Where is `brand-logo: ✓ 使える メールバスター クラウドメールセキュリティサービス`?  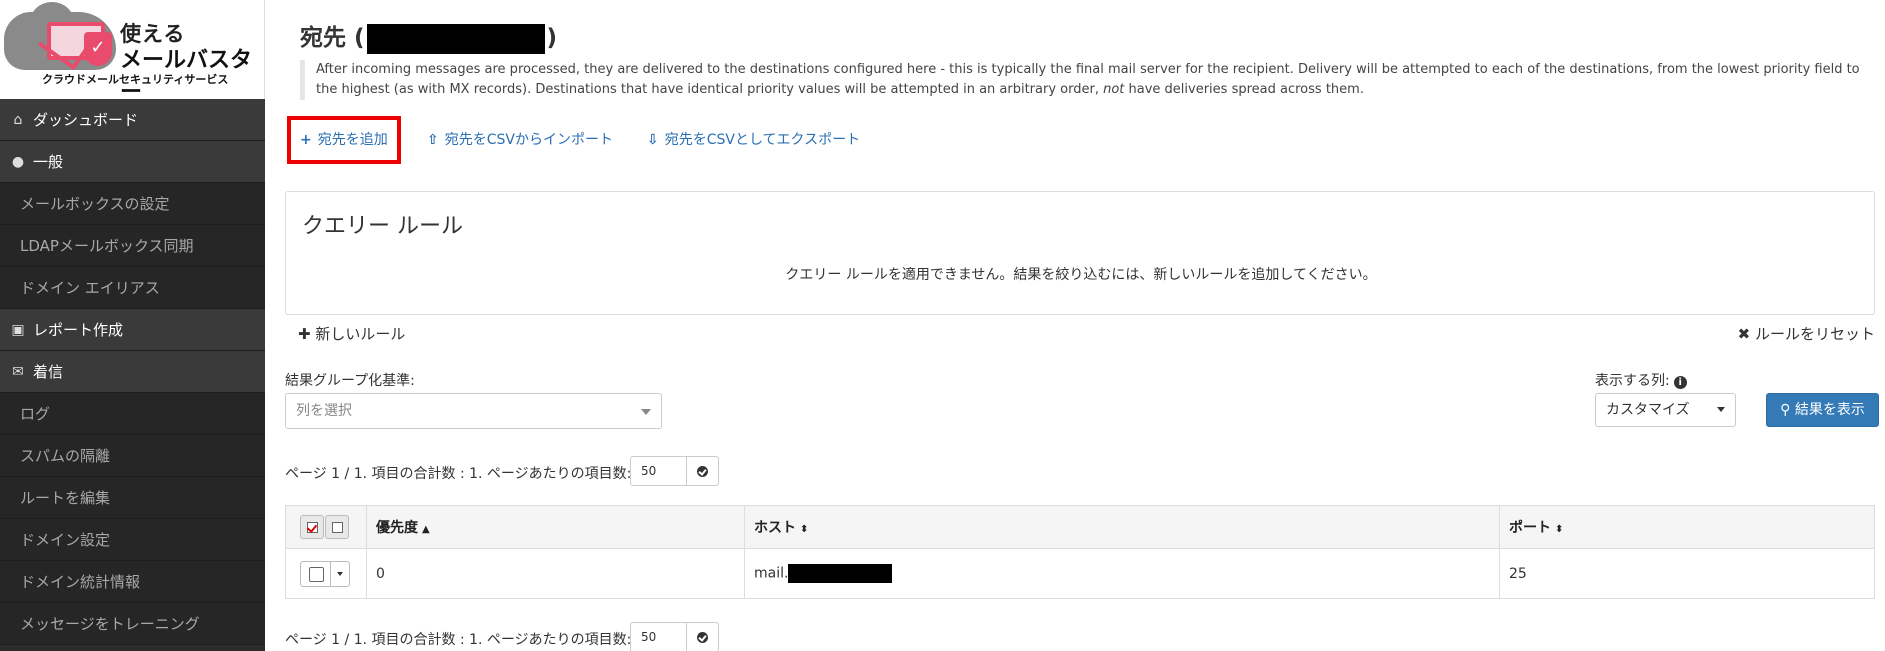
brand-logo: ✓ 使える メールバスター クラウドメールセキュリティサービス is located at coordinates (132, 52).